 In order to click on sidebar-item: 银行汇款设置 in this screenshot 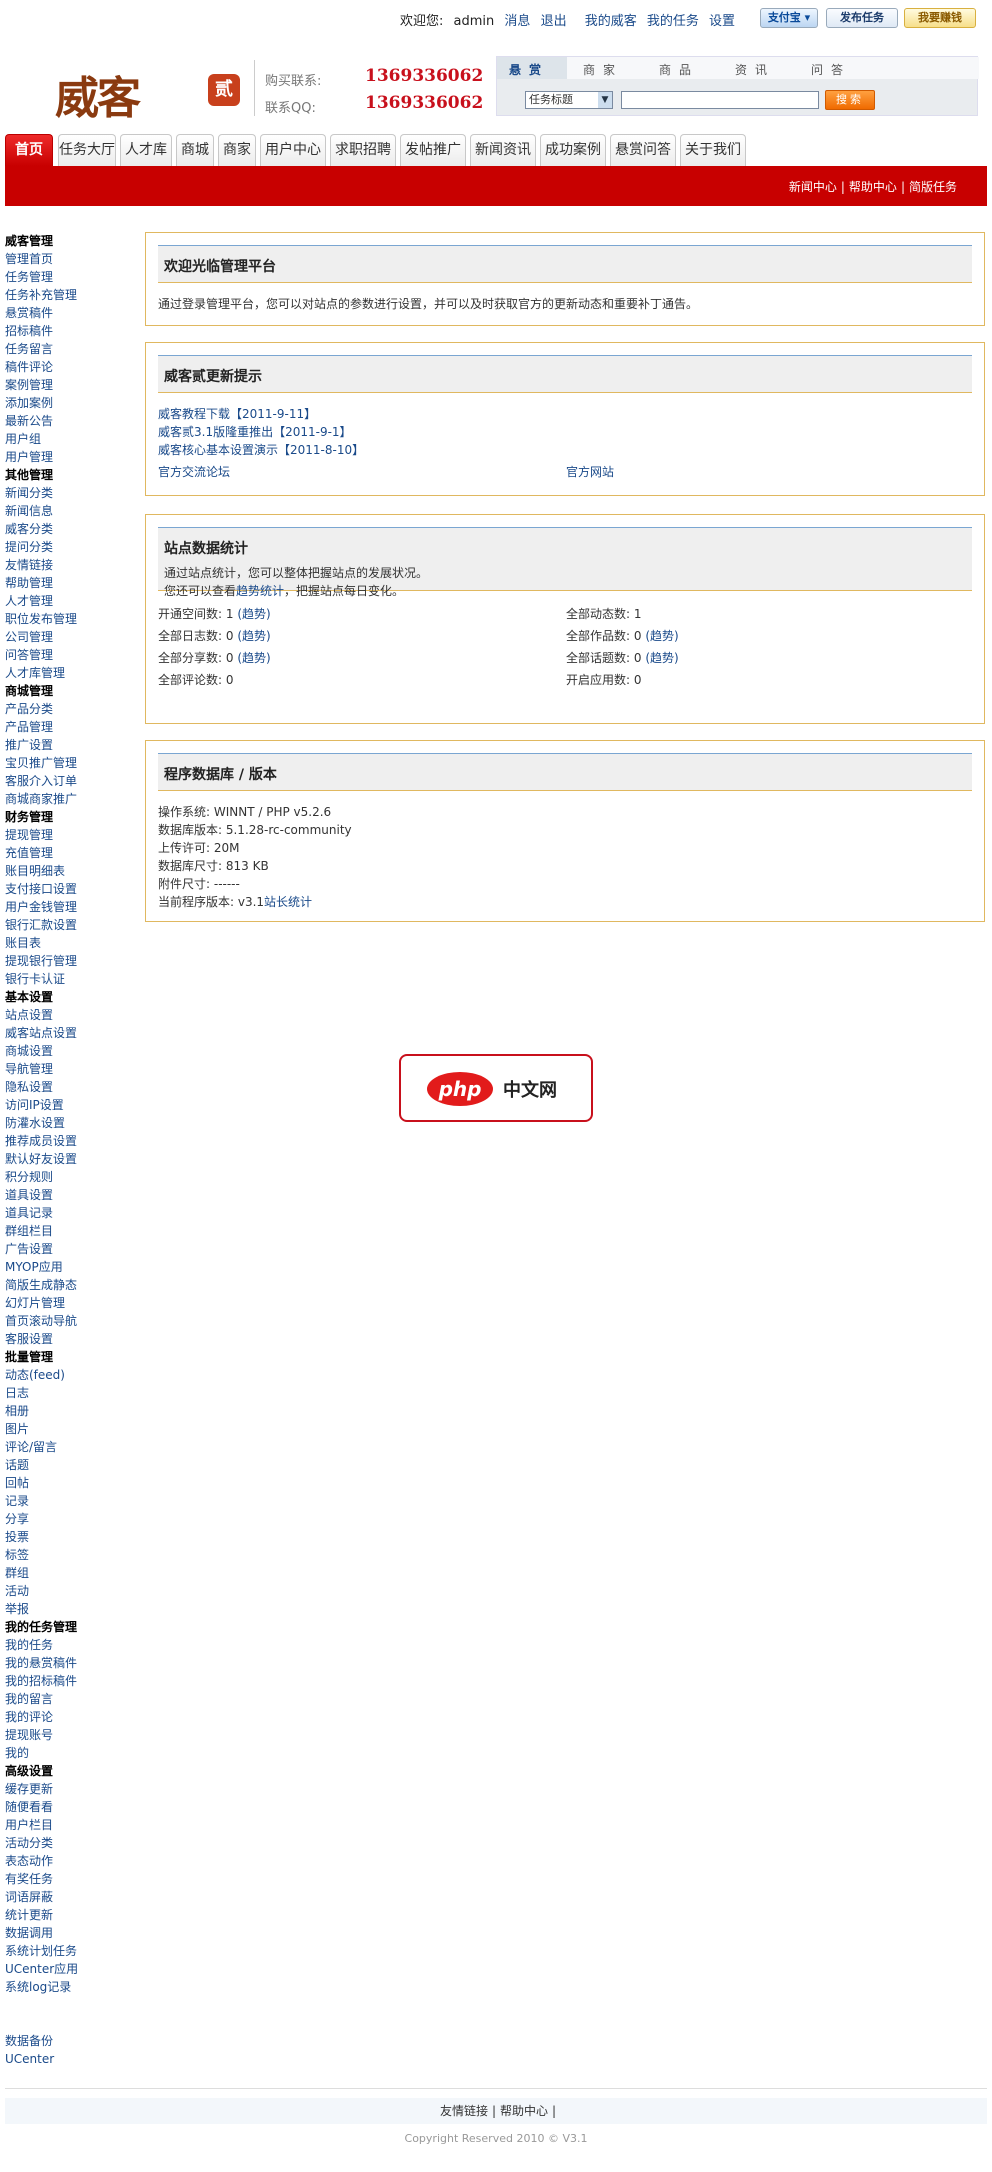, I will do `click(75, 925)`.